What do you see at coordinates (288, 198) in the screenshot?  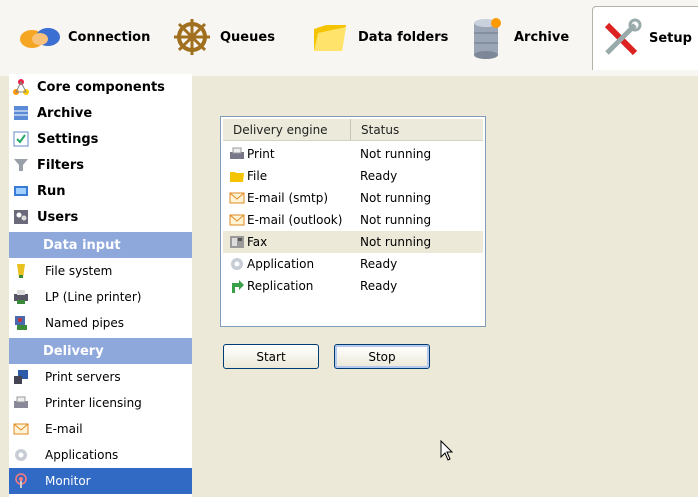 I see `engine-name: E-mail (smtp)` at bounding box center [288, 198].